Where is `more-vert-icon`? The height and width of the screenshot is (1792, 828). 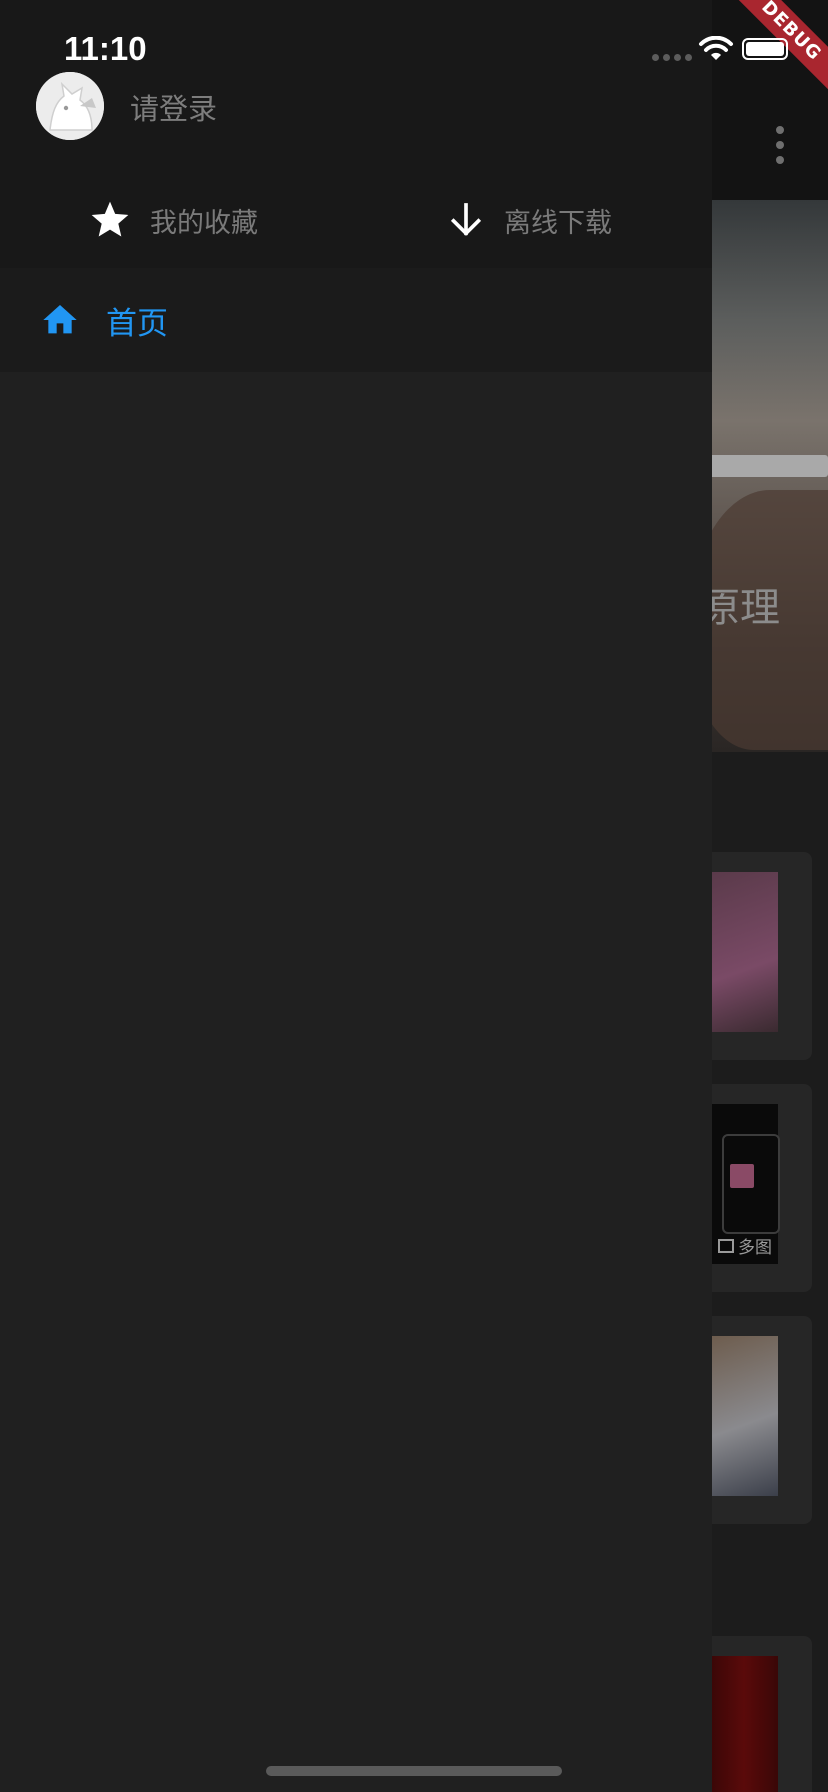
more-vert-icon is located at coordinates (780, 145).